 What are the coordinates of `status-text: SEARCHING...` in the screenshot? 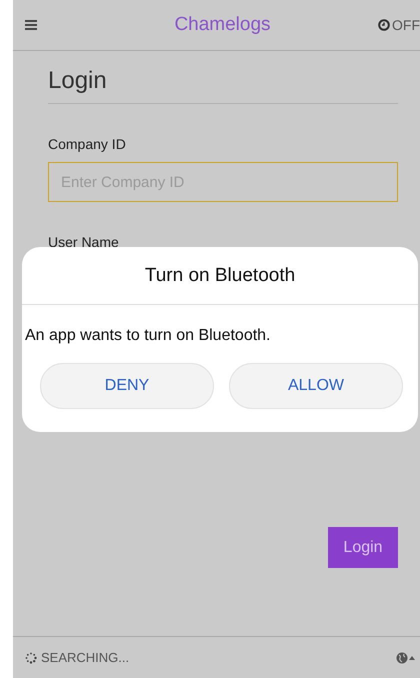 It's located at (85, 657).